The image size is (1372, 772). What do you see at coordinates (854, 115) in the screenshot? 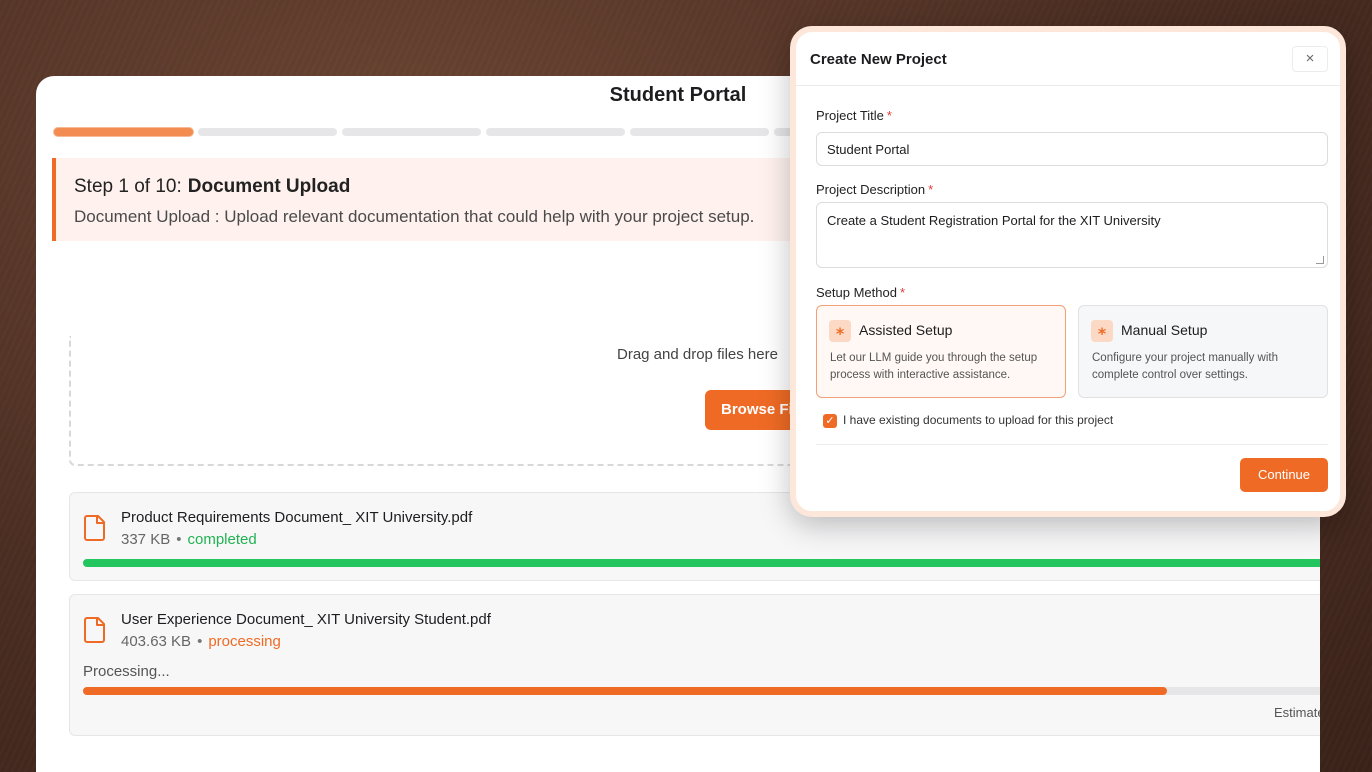
I see `project-title-label: Project Title *` at bounding box center [854, 115].